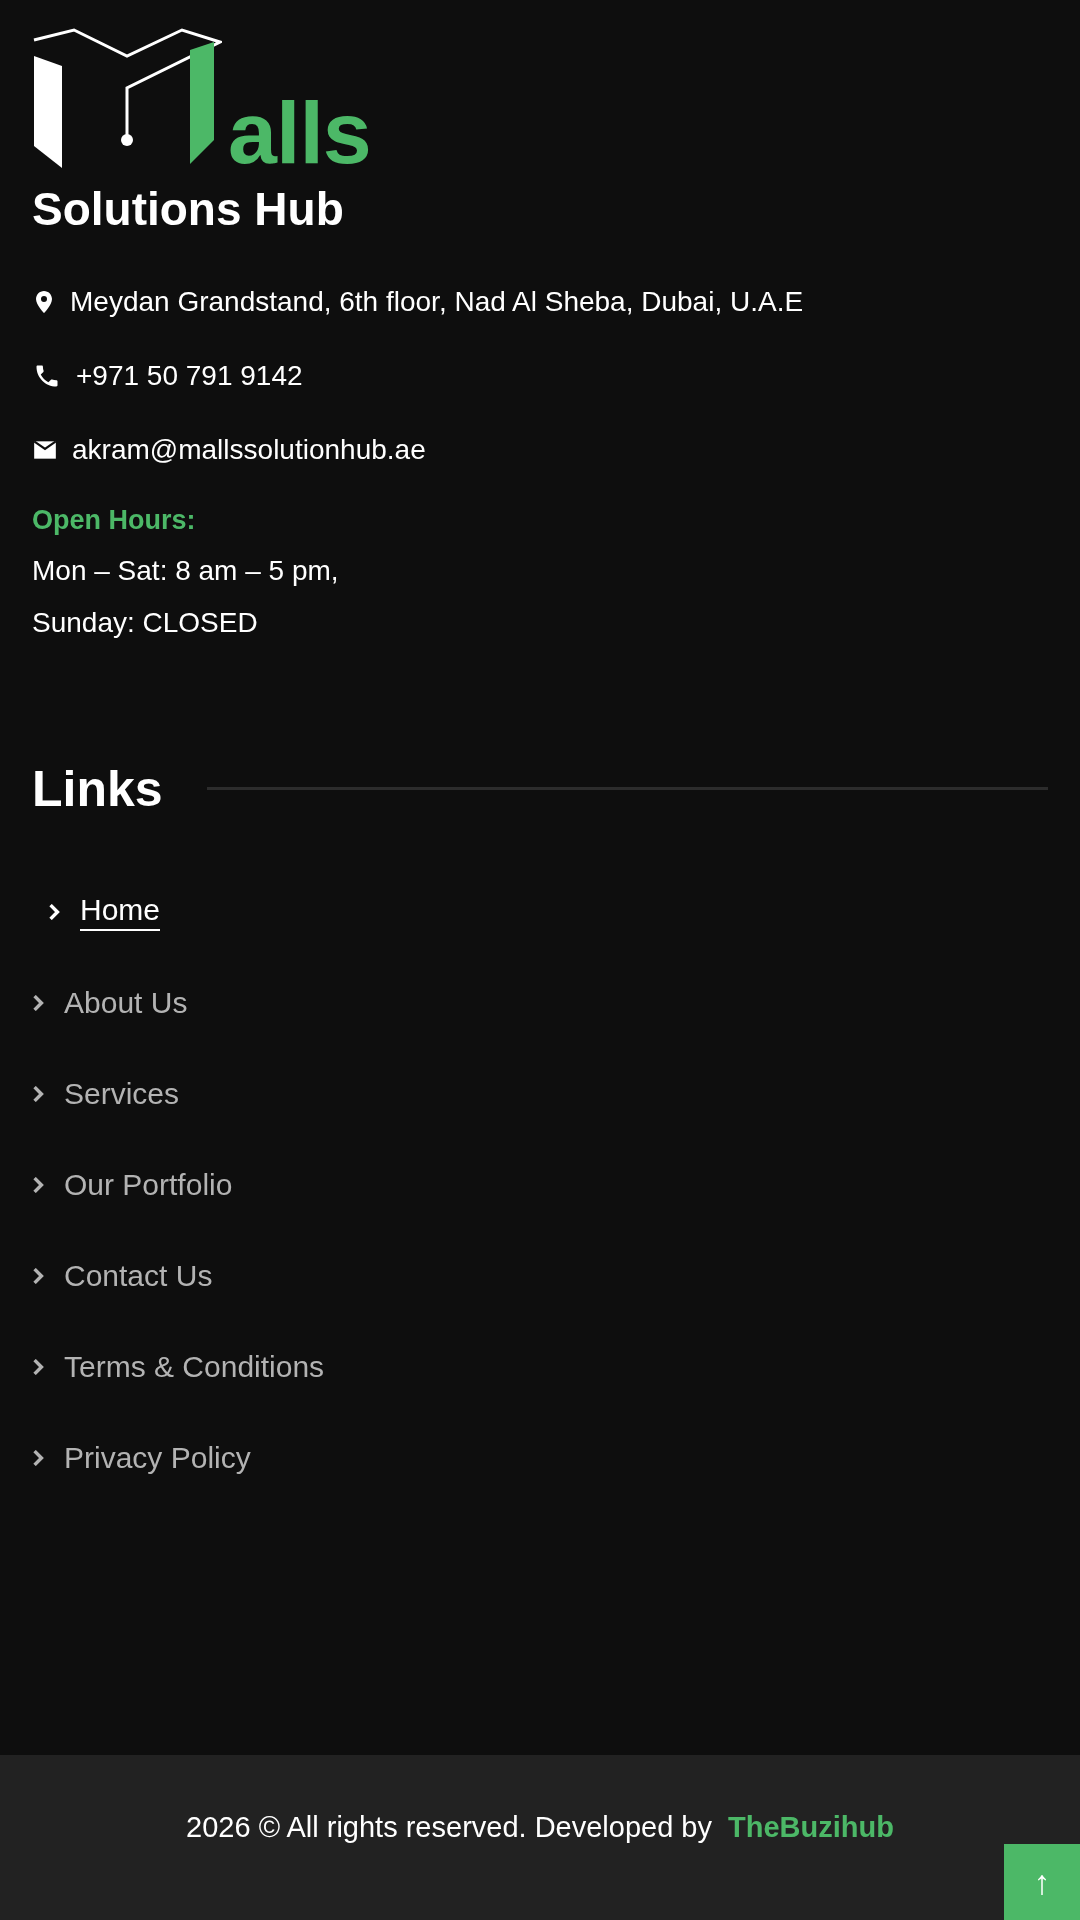  Describe the element at coordinates (114, 520) in the screenshot. I see `hours-title: Open Hours:` at that location.